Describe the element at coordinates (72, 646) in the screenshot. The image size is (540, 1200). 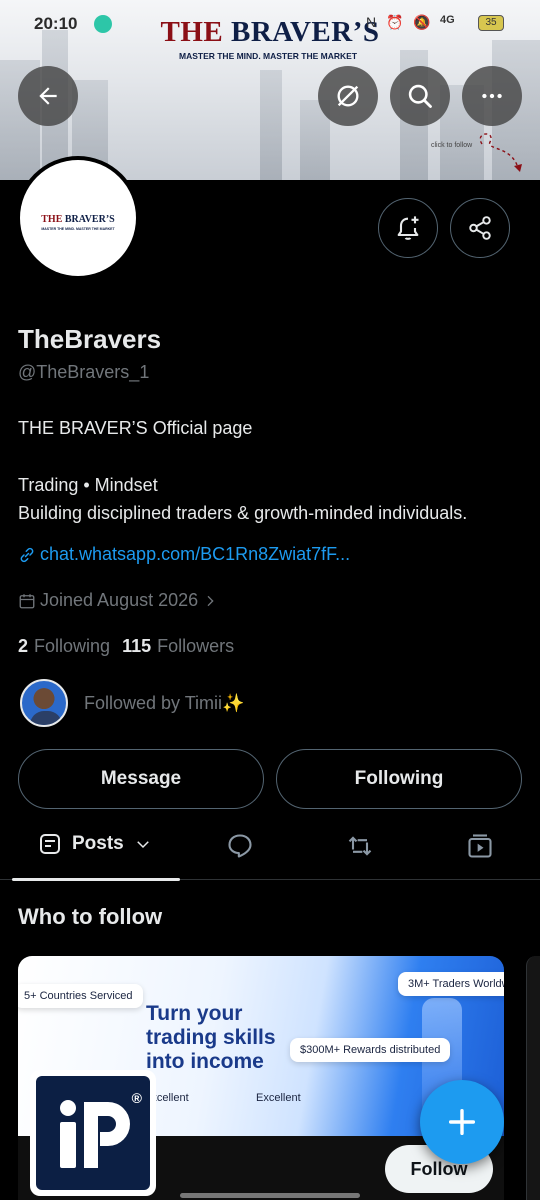
I see `following-count-label: Following` at that location.